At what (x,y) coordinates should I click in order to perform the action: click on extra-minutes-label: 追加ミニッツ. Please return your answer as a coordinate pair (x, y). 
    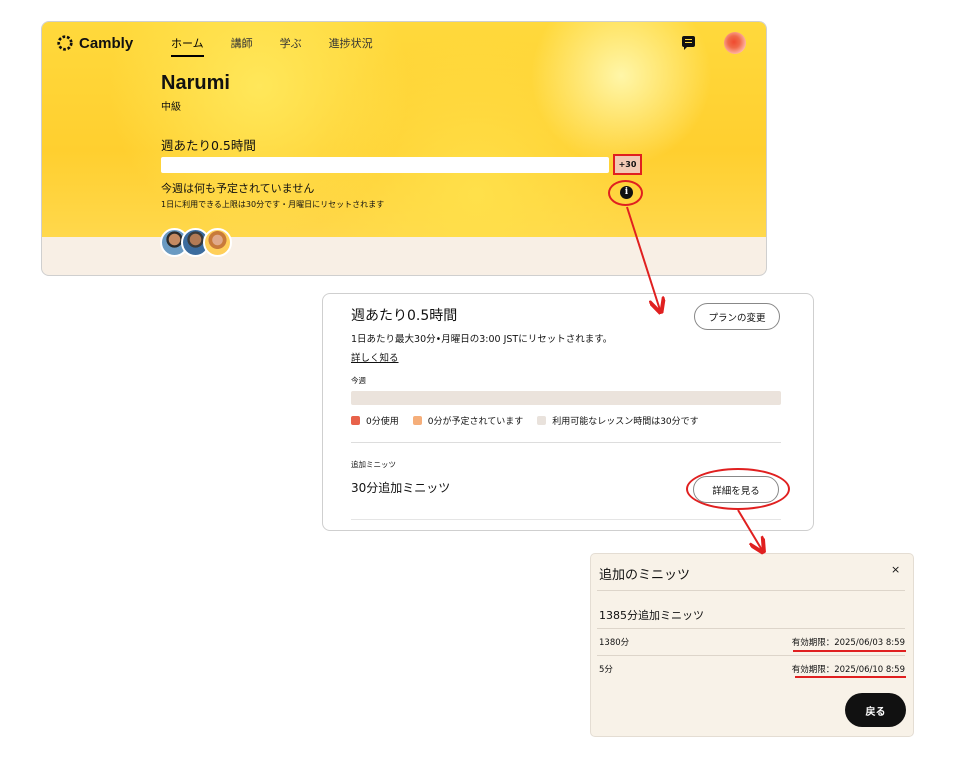
    Looking at the image, I should click on (373, 464).